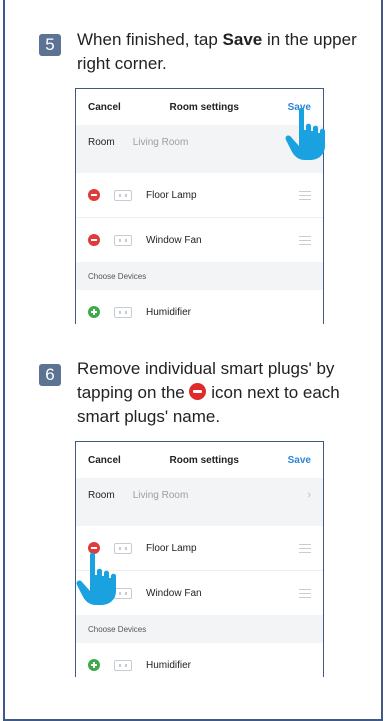  Describe the element at coordinates (199, 495) in the screenshot. I see `room-name-row: Room Living Room ›` at that location.